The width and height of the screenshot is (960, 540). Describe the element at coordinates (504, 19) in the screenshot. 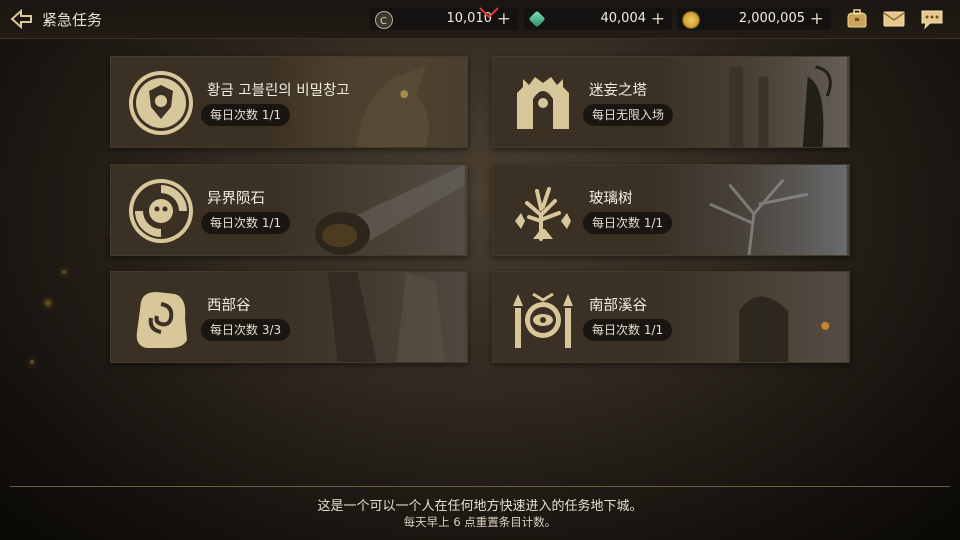

I see `add-silver-button: +` at that location.